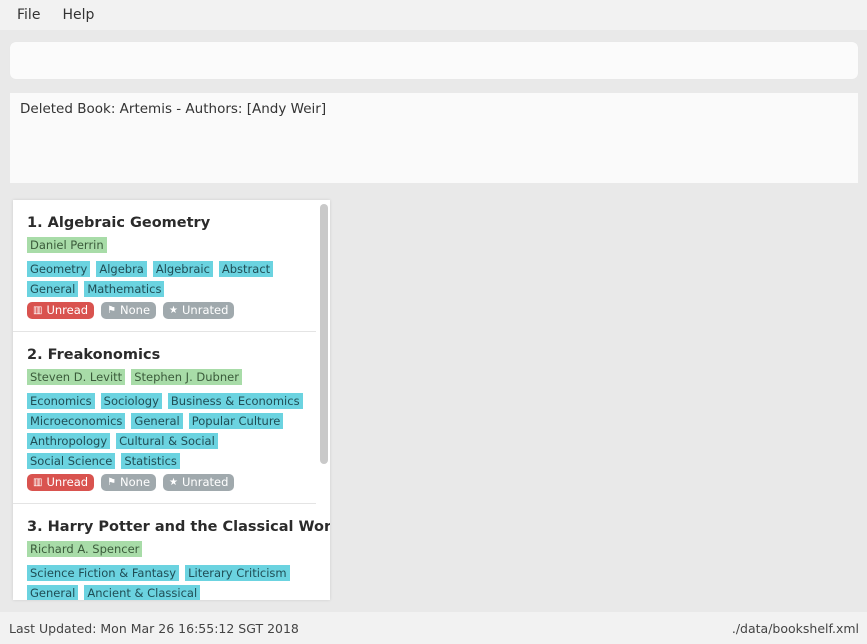 The image size is (867, 644). Describe the element at coordinates (94, 355) in the screenshot. I see `book-title: 2. Freakonomics` at that location.